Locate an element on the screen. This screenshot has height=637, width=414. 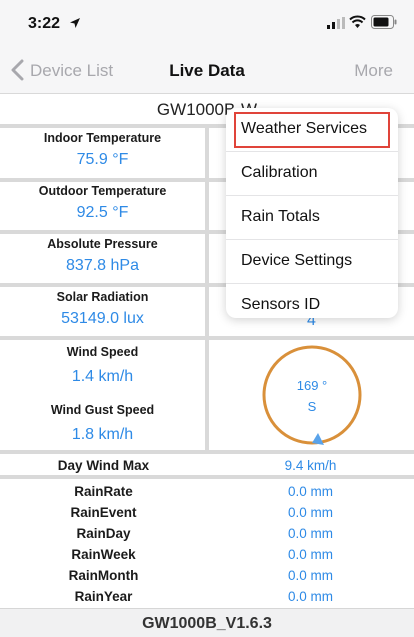
indoor-temperature-value: 75.9 °F is located at coordinates (102, 159).